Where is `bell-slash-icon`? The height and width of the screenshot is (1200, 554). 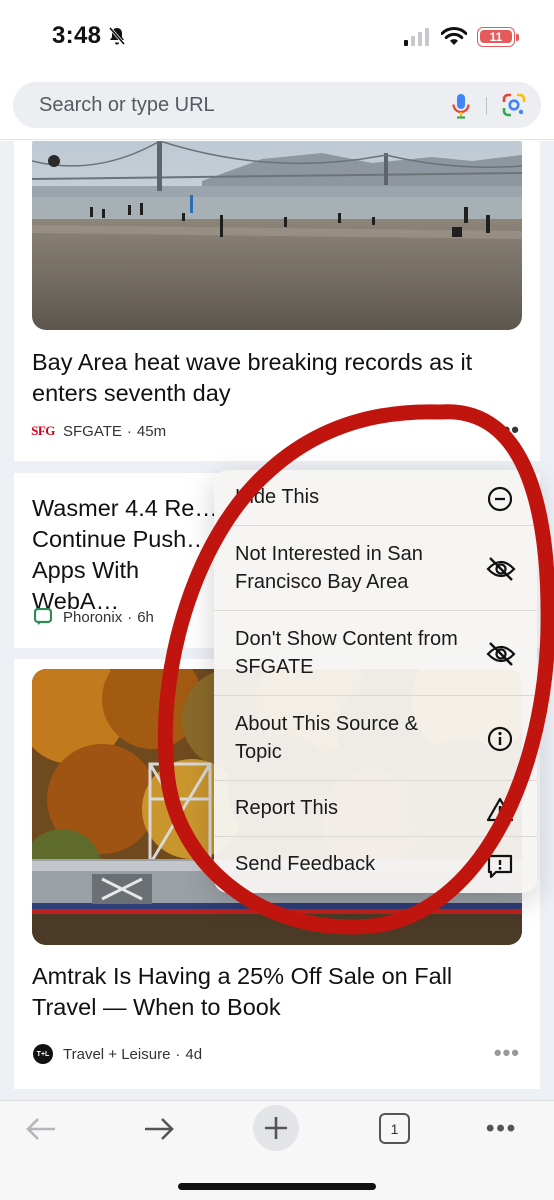
bell-slash-icon is located at coordinates (117, 36).